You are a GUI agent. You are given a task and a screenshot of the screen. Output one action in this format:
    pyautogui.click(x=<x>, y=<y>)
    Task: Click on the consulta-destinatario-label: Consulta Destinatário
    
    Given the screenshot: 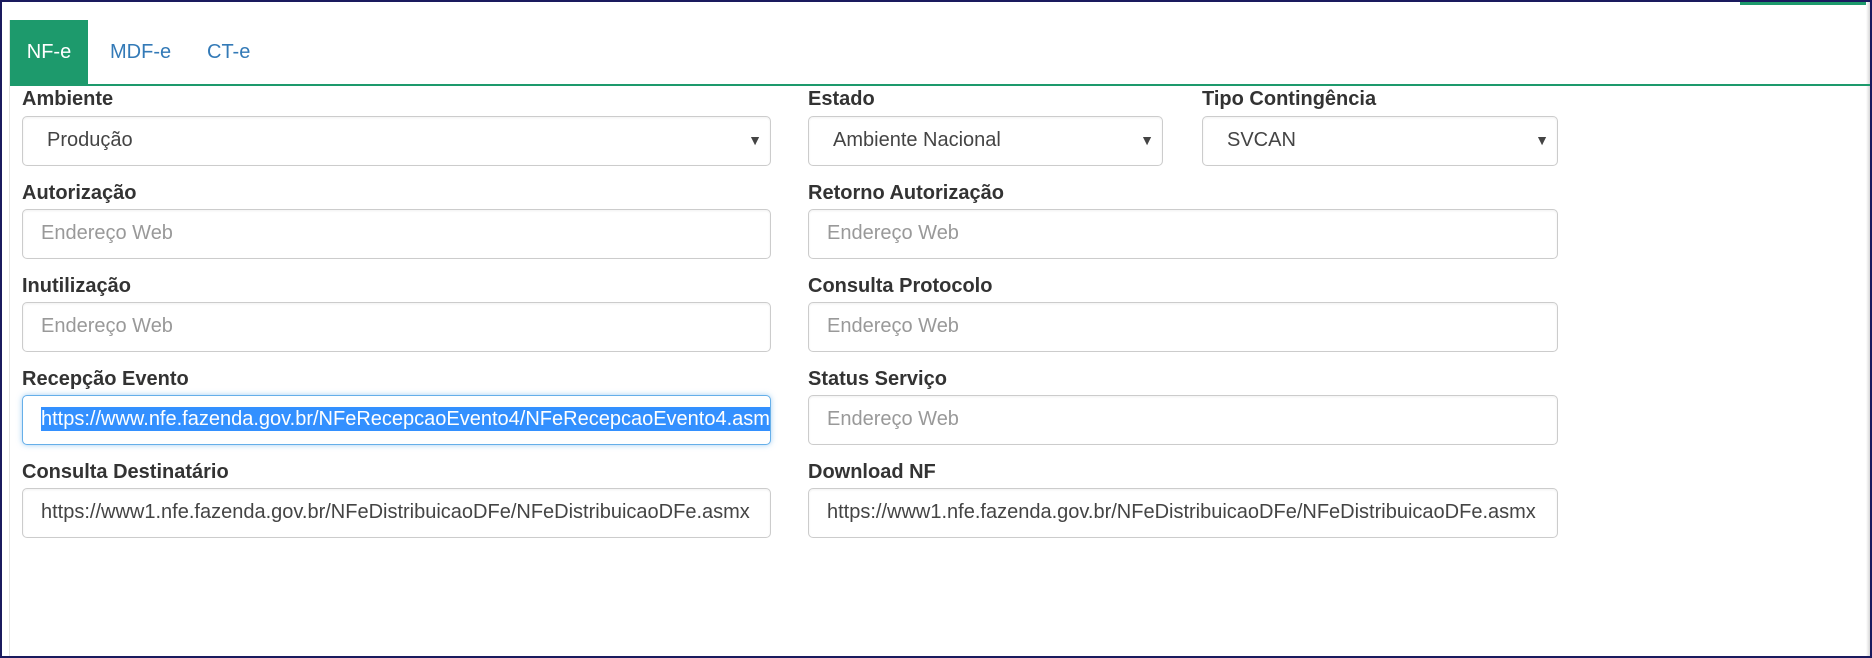 What is the action you would take?
    pyautogui.click(x=125, y=472)
    